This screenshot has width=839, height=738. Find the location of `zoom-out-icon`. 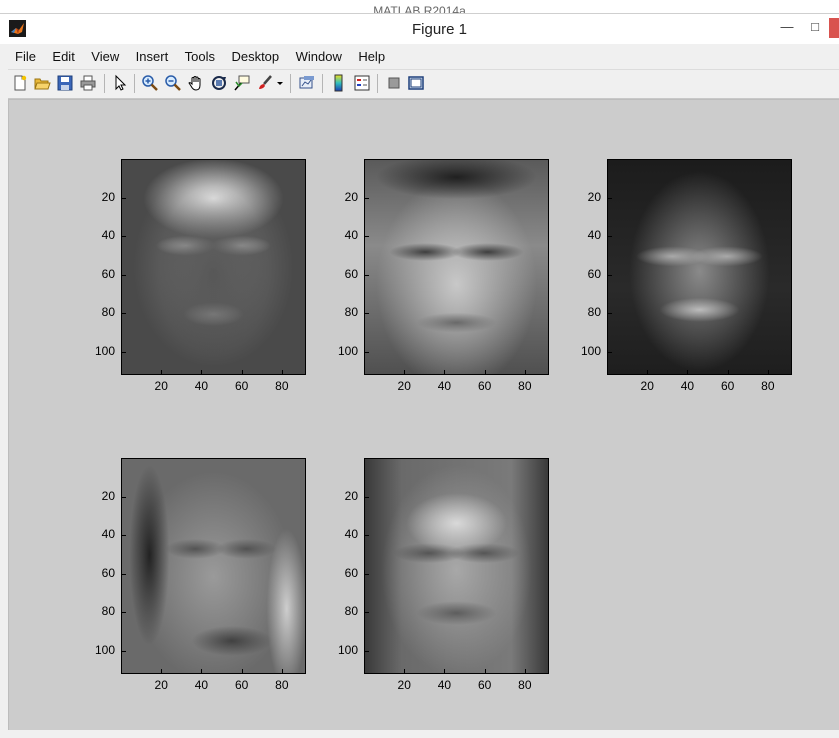

zoom-out-icon is located at coordinates (173, 83).